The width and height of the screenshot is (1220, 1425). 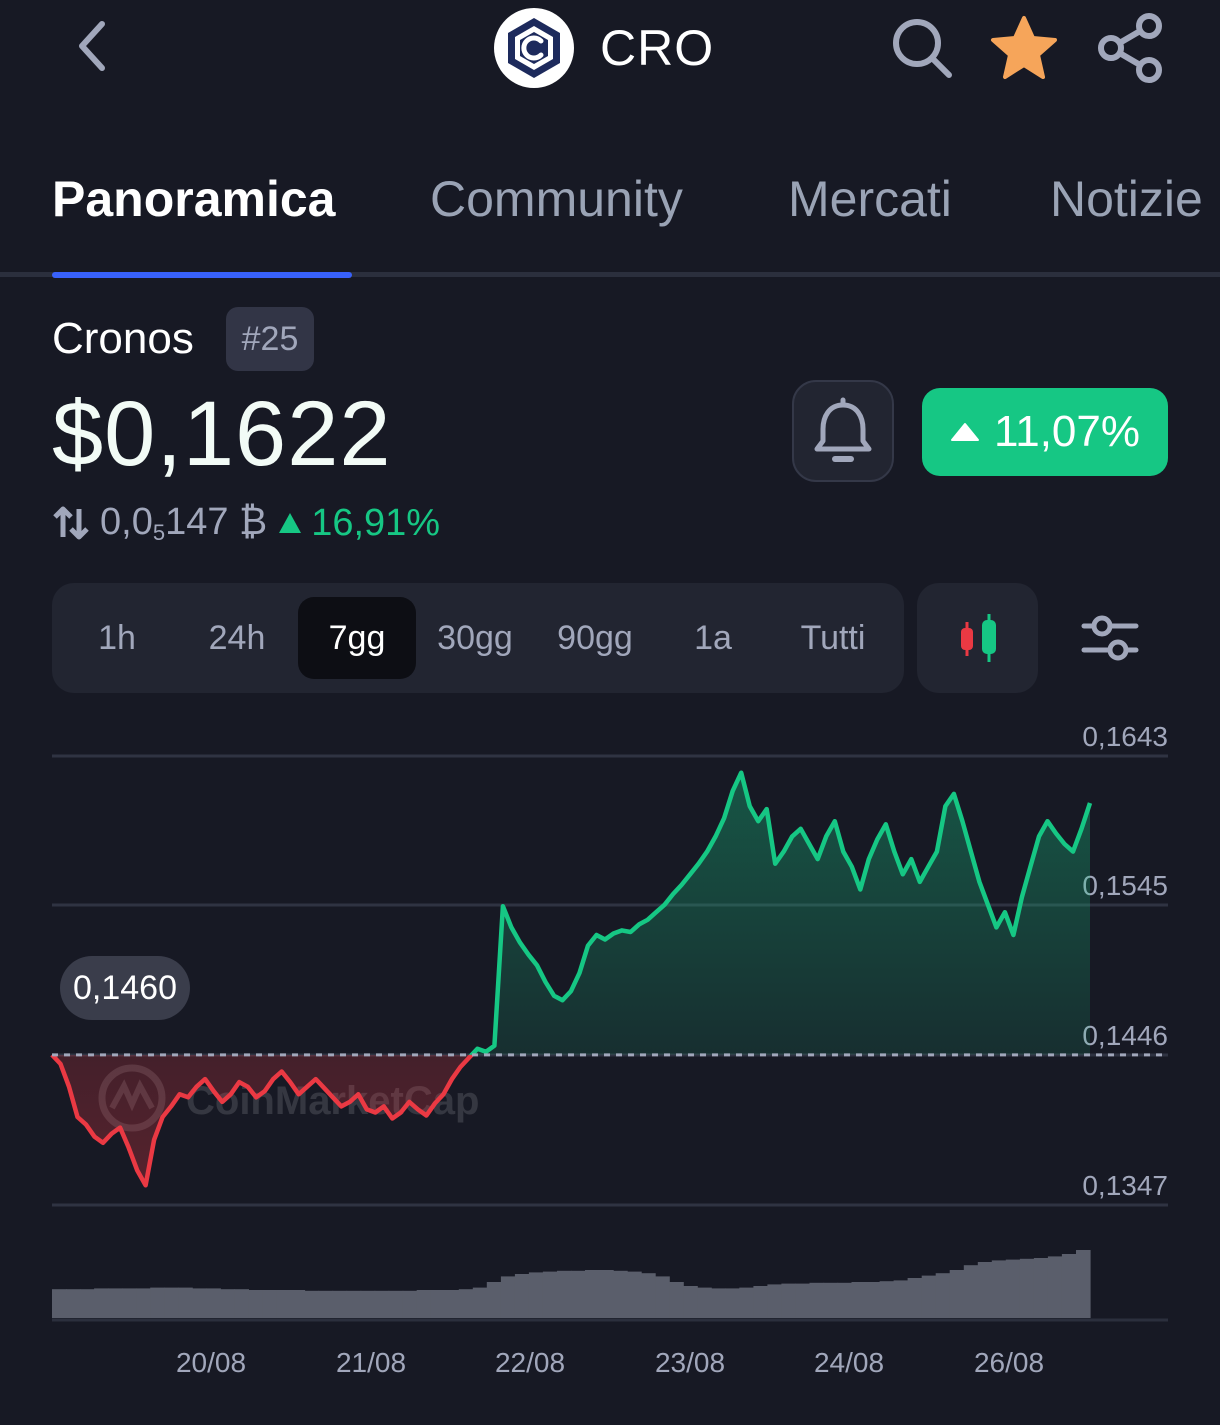 I want to click on btc-price-row: 0,05147 ₿ 16,91%, so click(x=246, y=523).